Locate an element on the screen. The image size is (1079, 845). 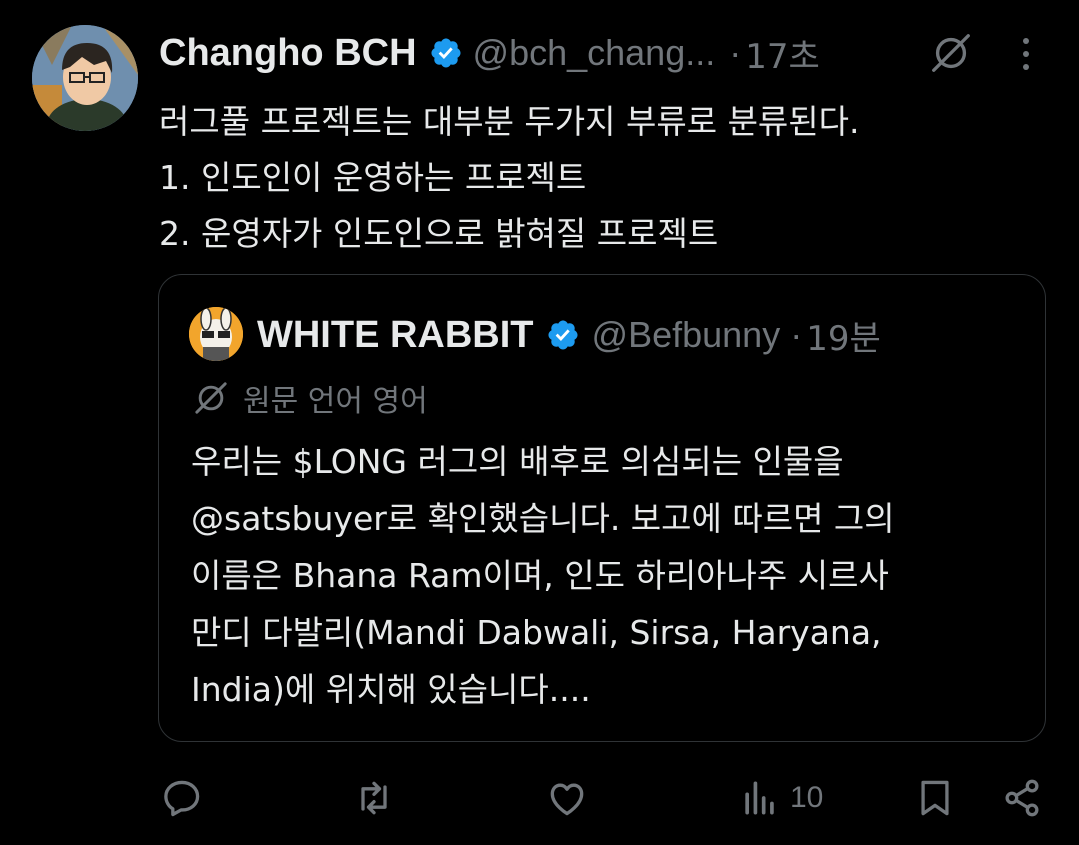
quoted-author-handle: @Befbunny is located at coordinates (686, 335).